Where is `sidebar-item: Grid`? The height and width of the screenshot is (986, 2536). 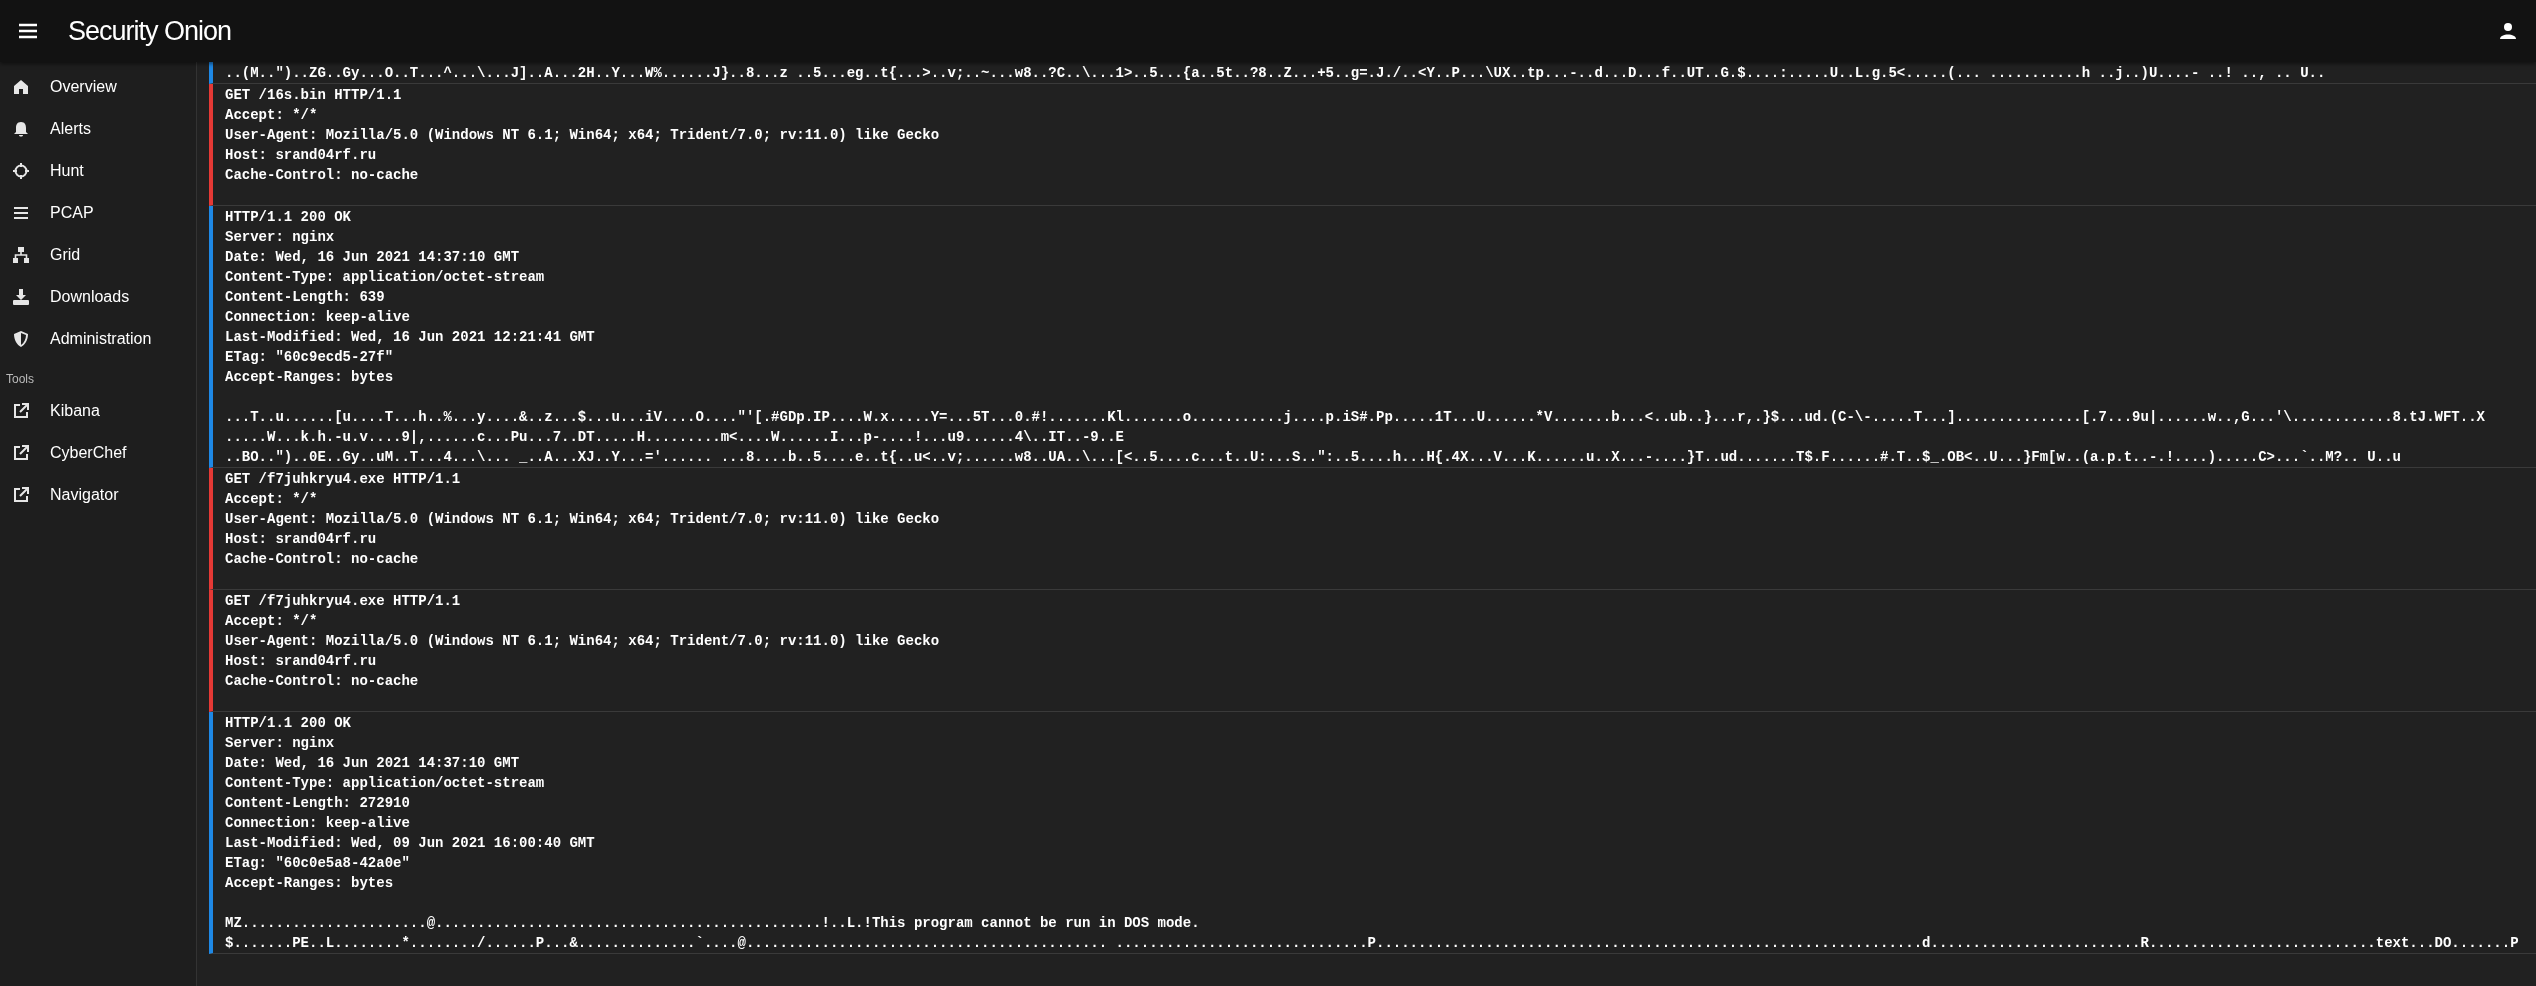 sidebar-item: Grid is located at coordinates (98, 255).